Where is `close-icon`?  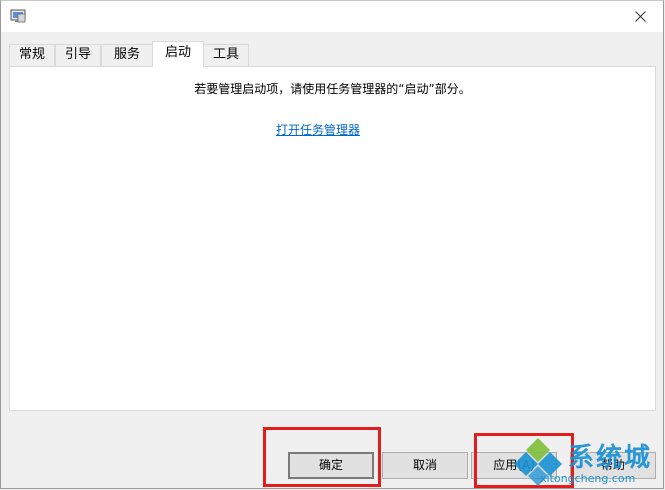 close-icon is located at coordinates (640, 16).